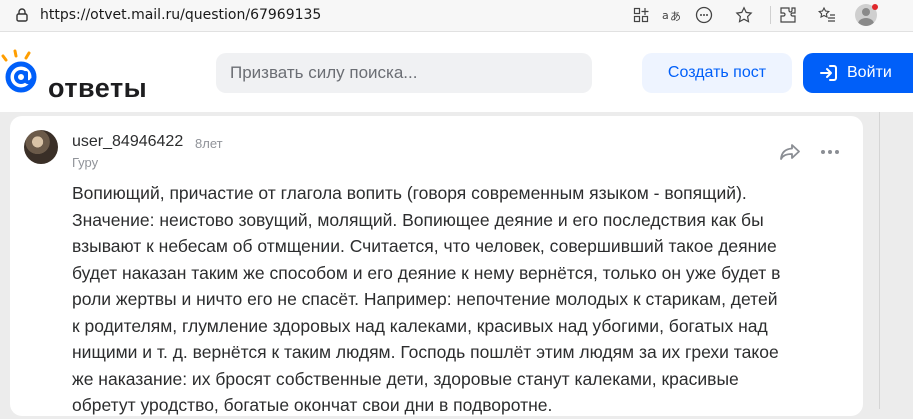 The width and height of the screenshot is (913, 419). Describe the element at coordinates (675, 16) in the screenshot. I see `svg-text: あ` at that location.